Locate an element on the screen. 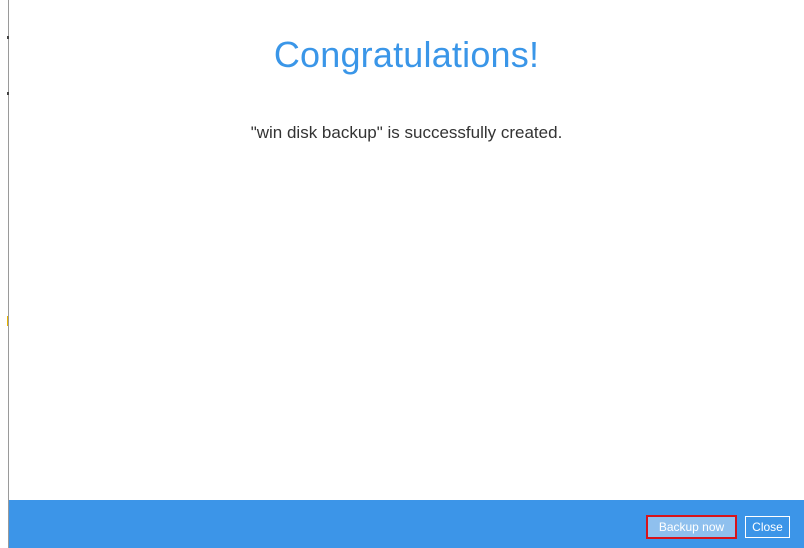 This screenshot has height=548, width=804. left-border-mark is located at coordinates (7, 321).